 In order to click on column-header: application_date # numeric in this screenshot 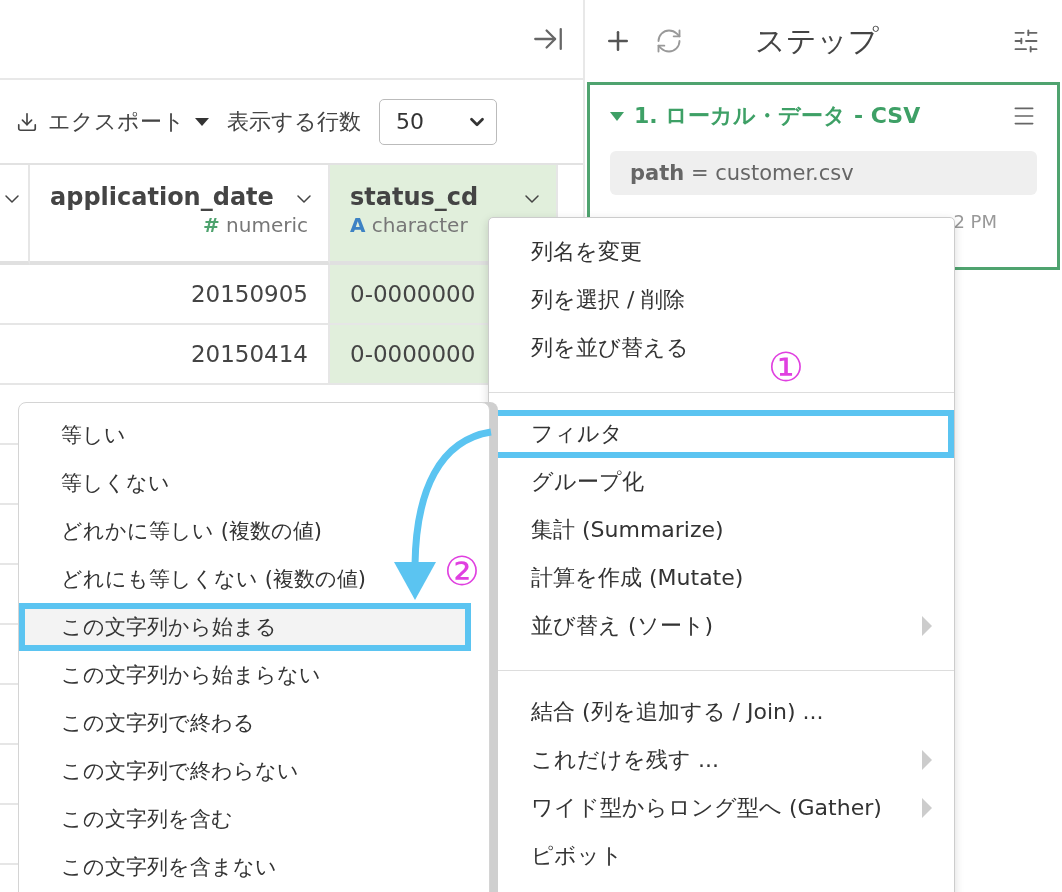, I will do `click(180, 215)`.